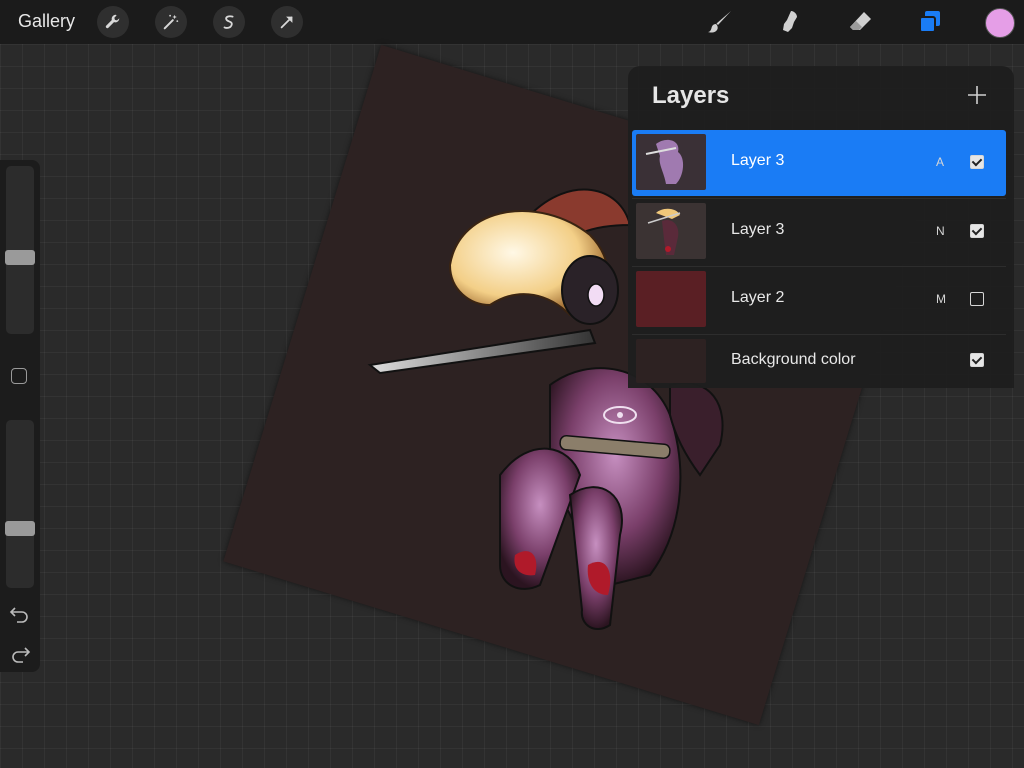 This screenshot has height=768, width=1024. Describe the element at coordinates (20, 528) in the screenshot. I see `opacity-thumb` at that location.